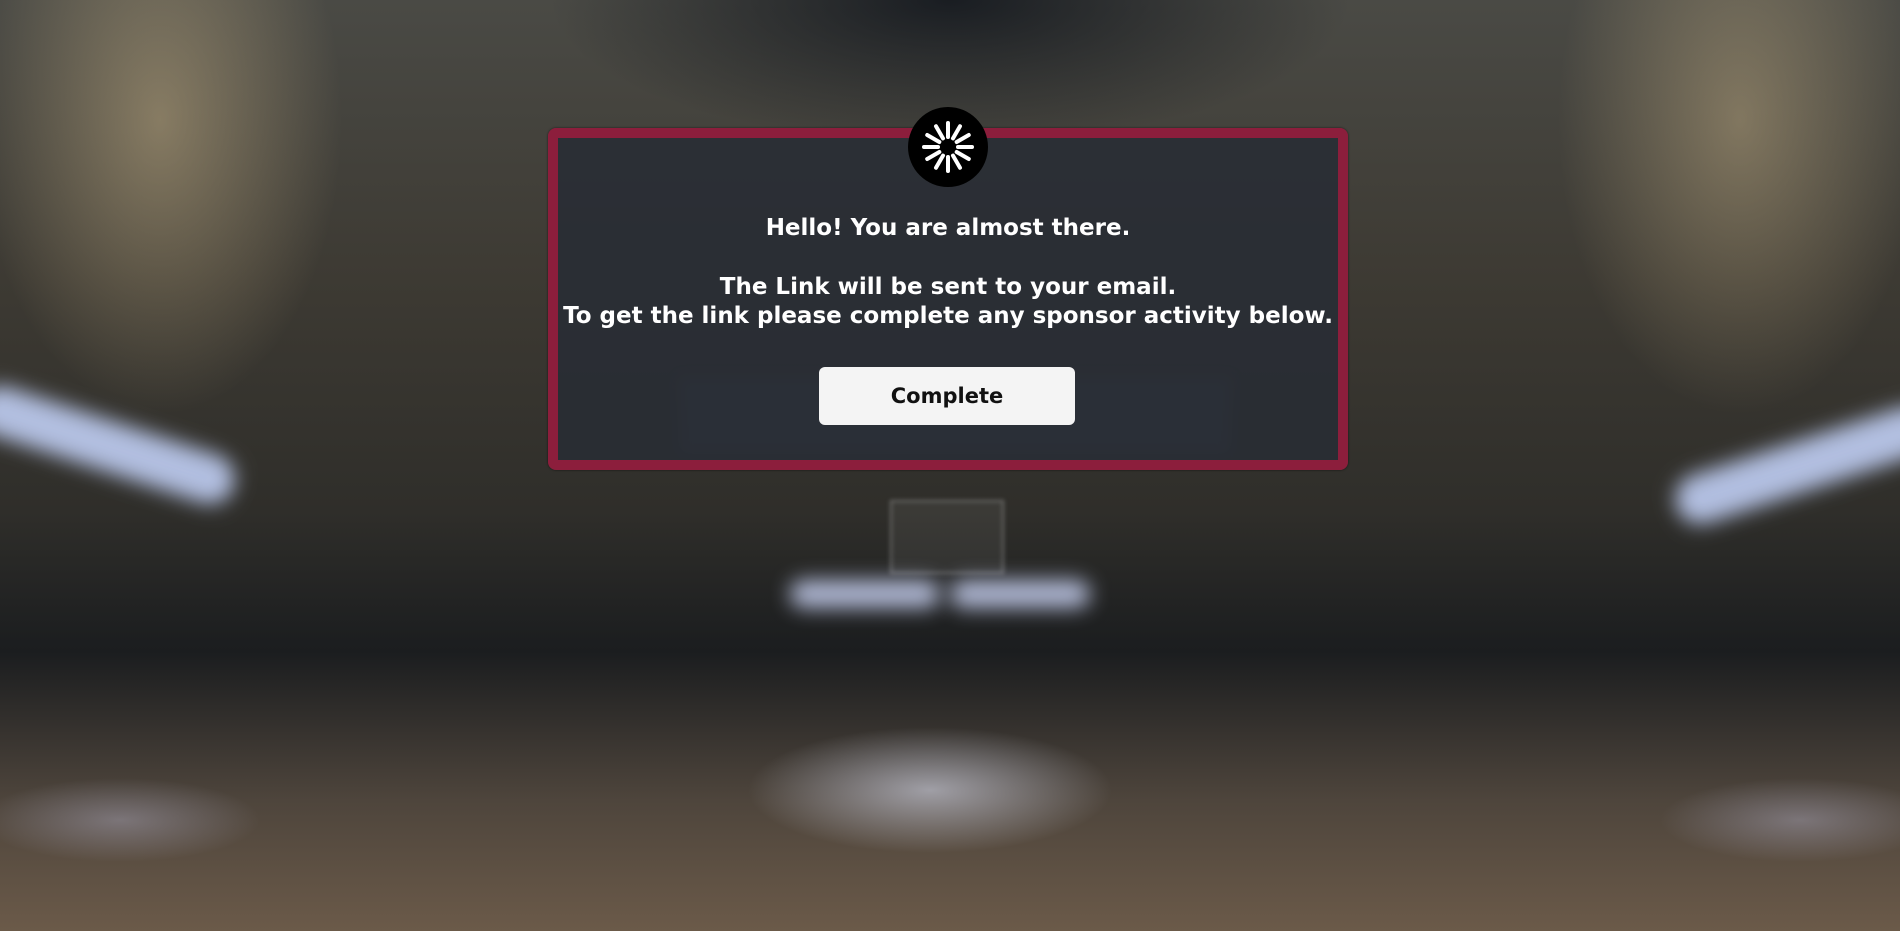  Describe the element at coordinates (948, 287) in the screenshot. I see `email-notice-text: The Link will be sent to your email.` at that location.